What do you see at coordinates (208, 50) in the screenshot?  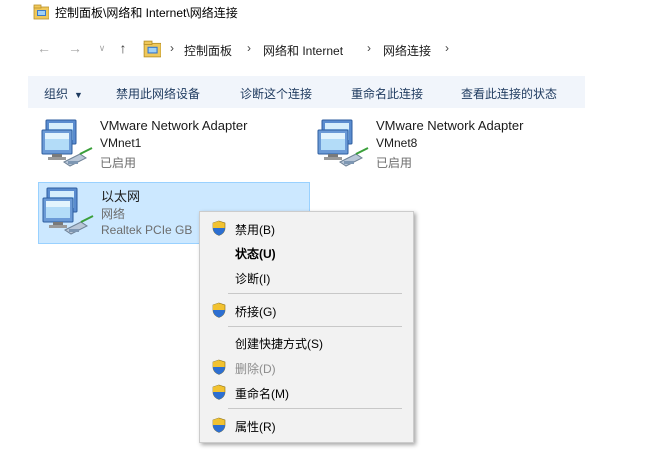 I see `breadcrumb-control-panel: 控制面板` at bounding box center [208, 50].